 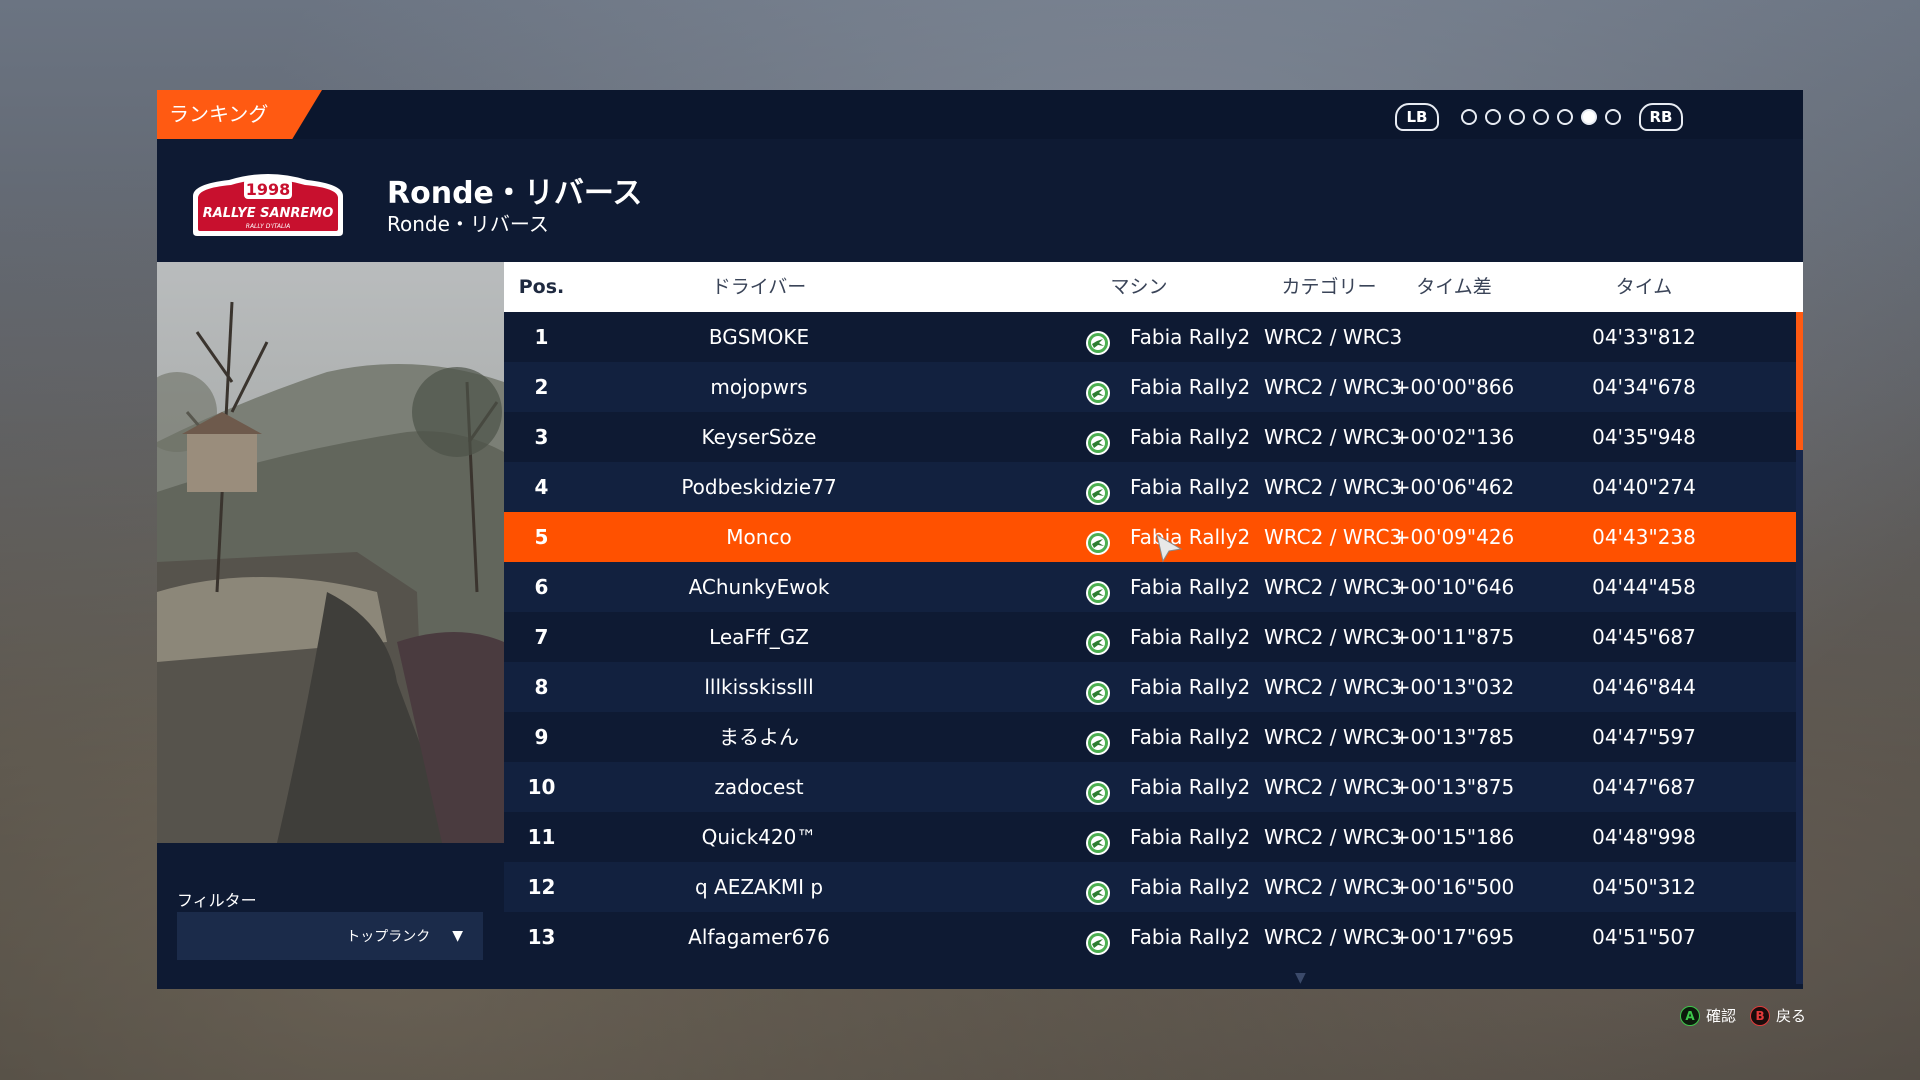 What do you see at coordinates (541, 487) in the screenshot?
I see `row-position: 4` at bounding box center [541, 487].